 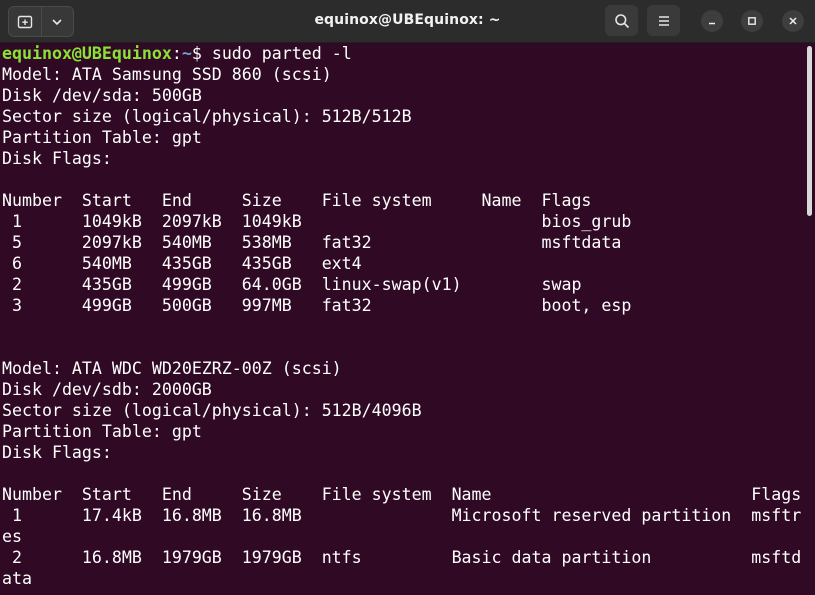 I want to click on output-line: ata, so click(x=17, y=578).